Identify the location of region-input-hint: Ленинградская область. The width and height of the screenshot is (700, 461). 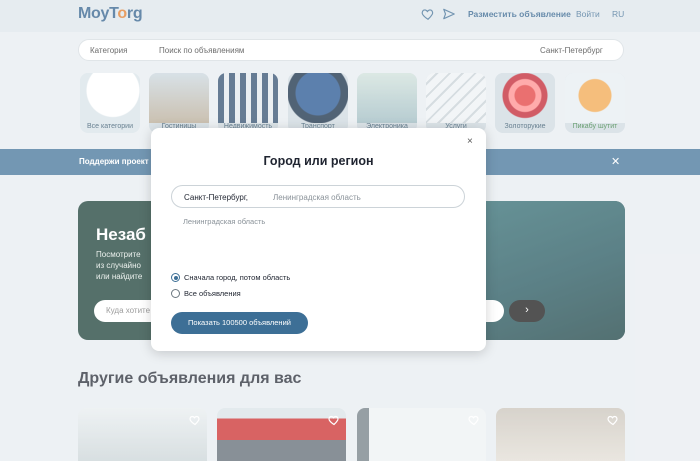
(317, 197).